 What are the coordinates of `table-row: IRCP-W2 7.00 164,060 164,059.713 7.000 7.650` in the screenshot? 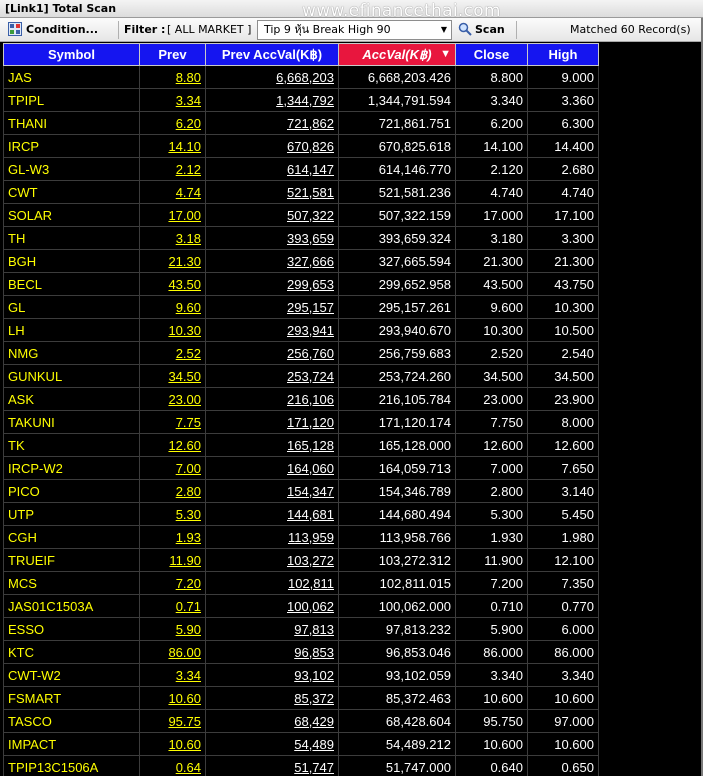 It's located at (301, 468).